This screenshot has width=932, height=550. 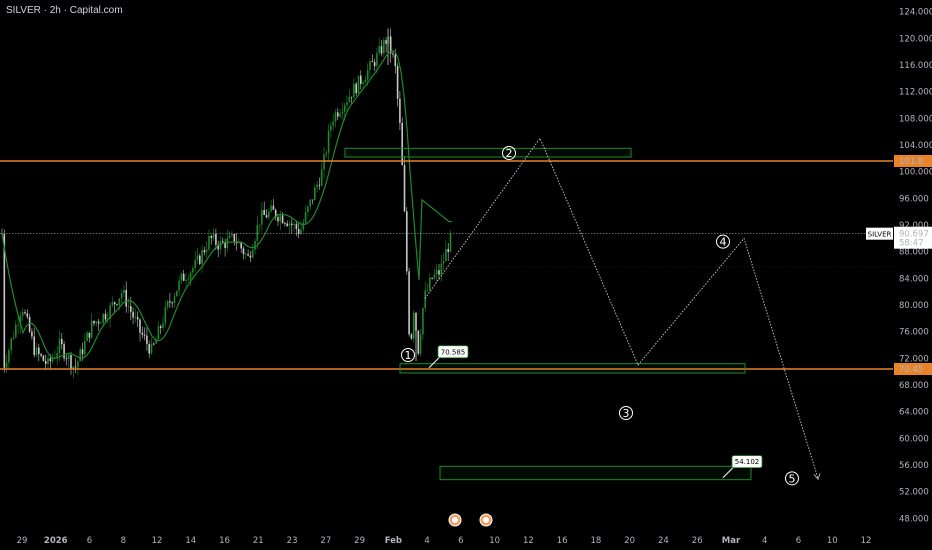 What do you see at coordinates (914, 466) in the screenshot?
I see `y-tick-label: 56.000` at bounding box center [914, 466].